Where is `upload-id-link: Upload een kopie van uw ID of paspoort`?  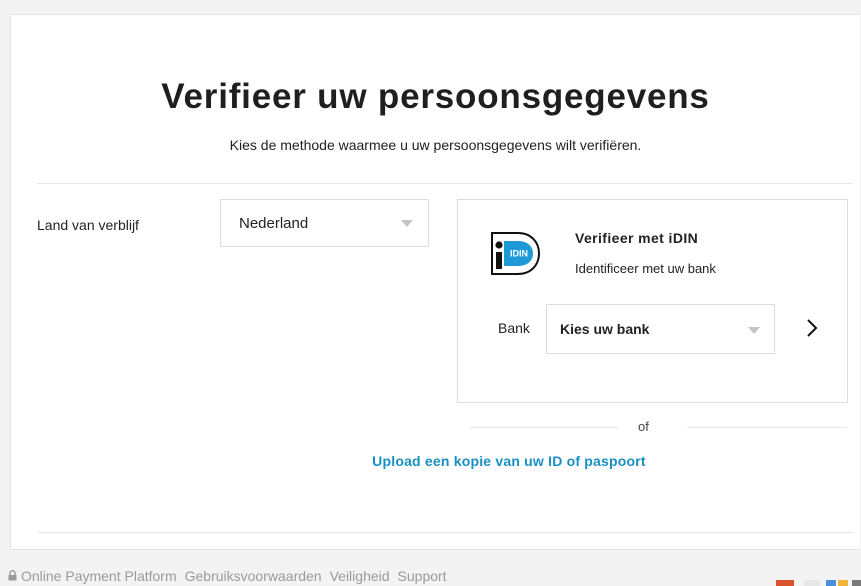
upload-id-link: Upload een kopie van uw ID of paspoort is located at coordinates (436, 461).